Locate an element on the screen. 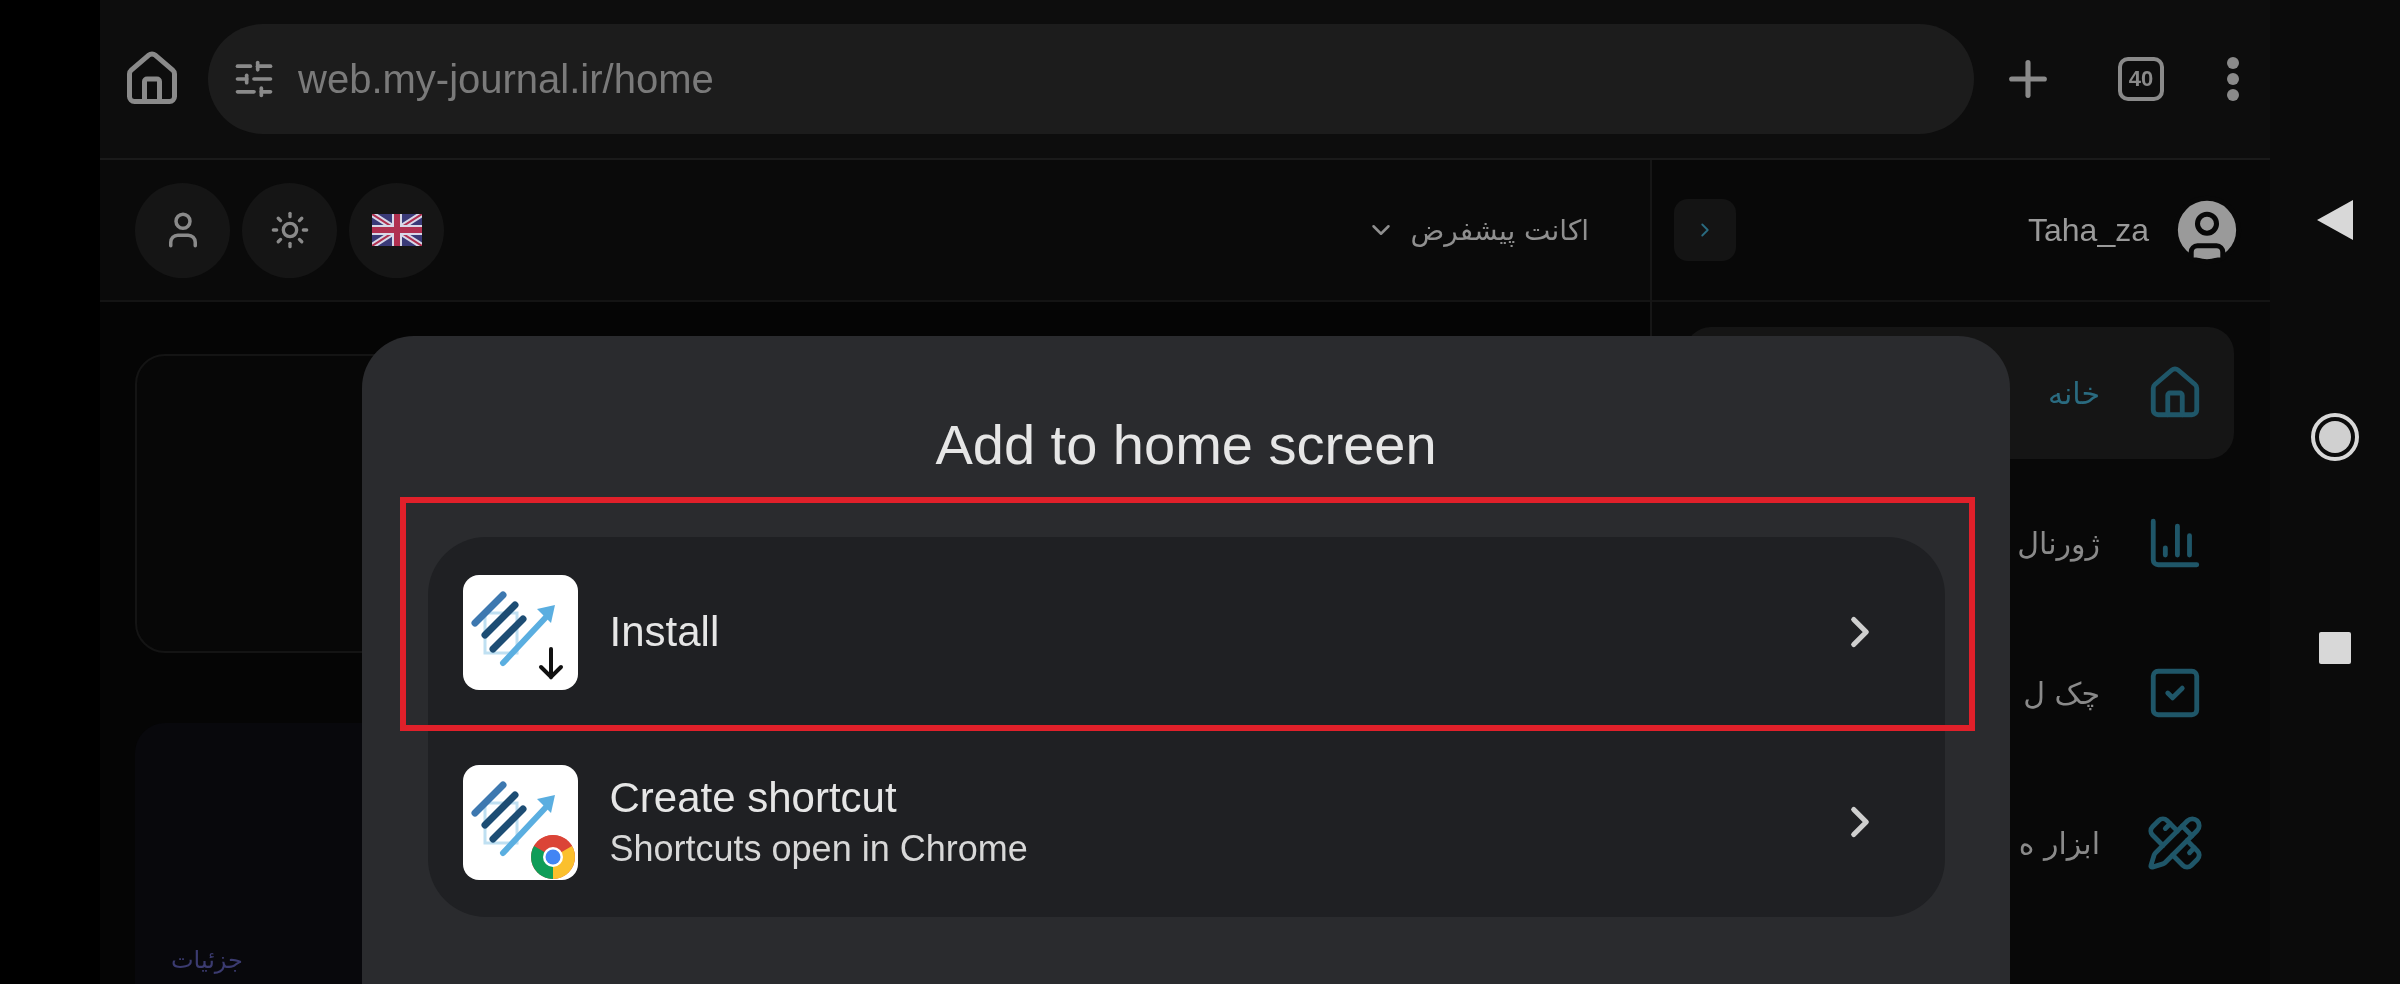  menu-button is located at coordinates (2233, 79).